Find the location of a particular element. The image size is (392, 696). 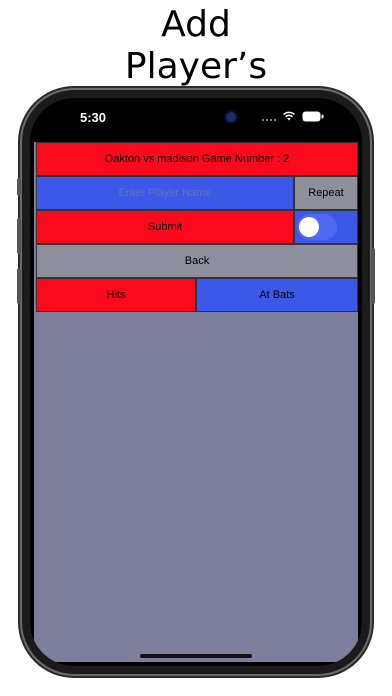

power-button is located at coordinates (373, 276).